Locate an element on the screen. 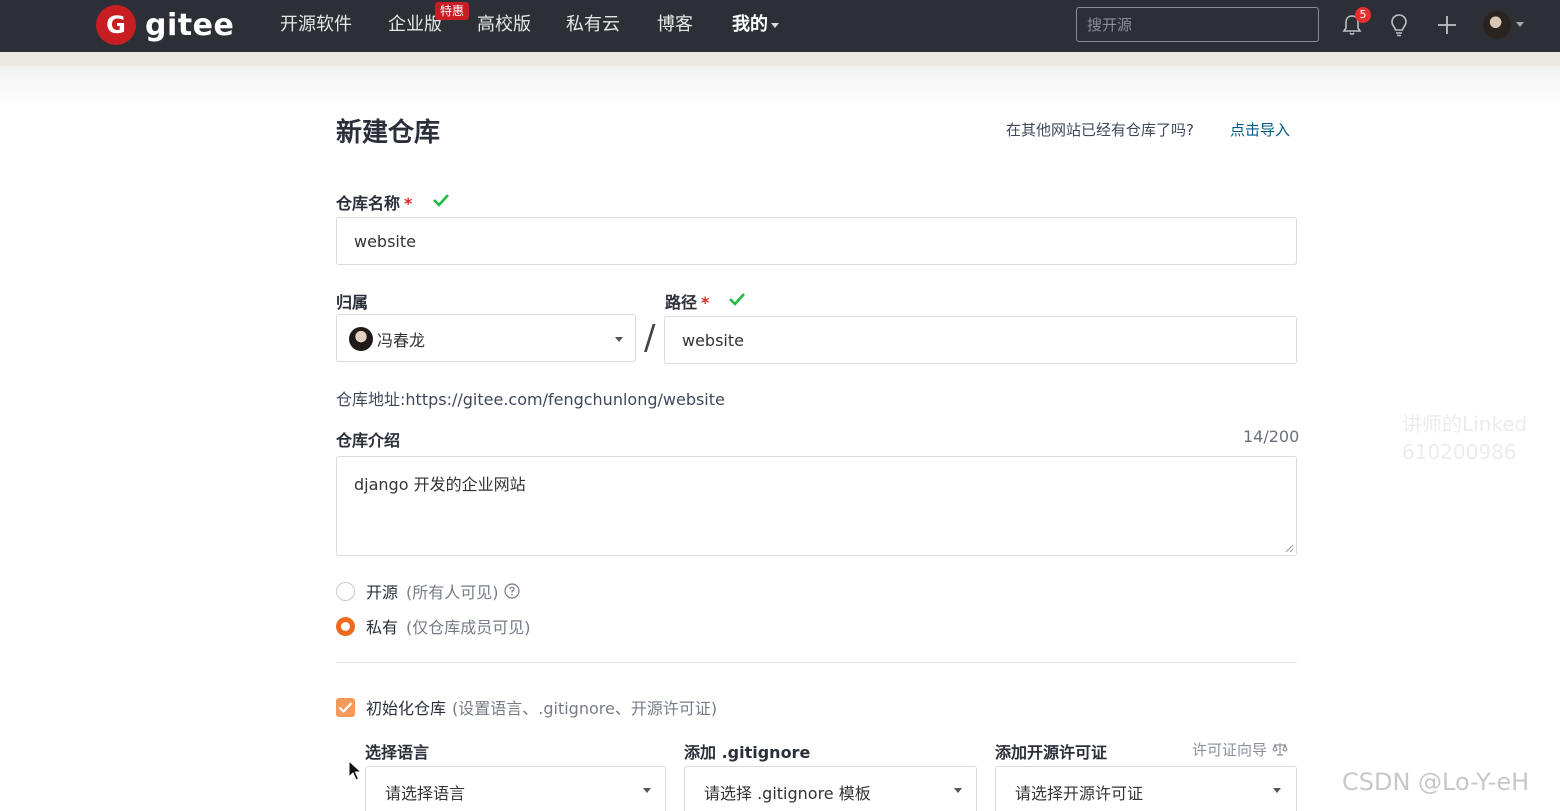 The width and height of the screenshot is (1560, 811). license-select-value: 请选择开源许可证 is located at coordinates (1079, 793).